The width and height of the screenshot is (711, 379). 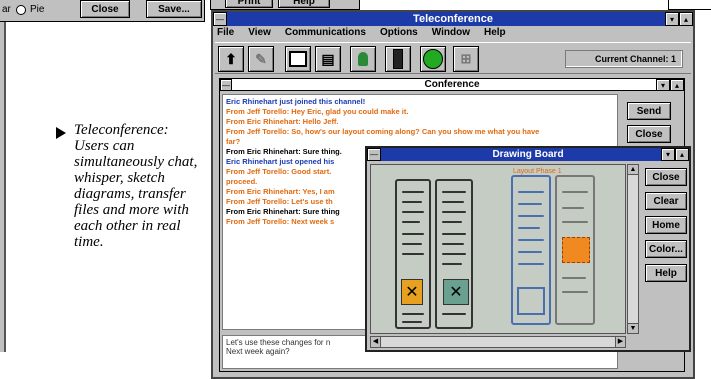 What do you see at coordinates (633, 328) in the screenshot?
I see `scroll-down-icon: ▼` at bounding box center [633, 328].